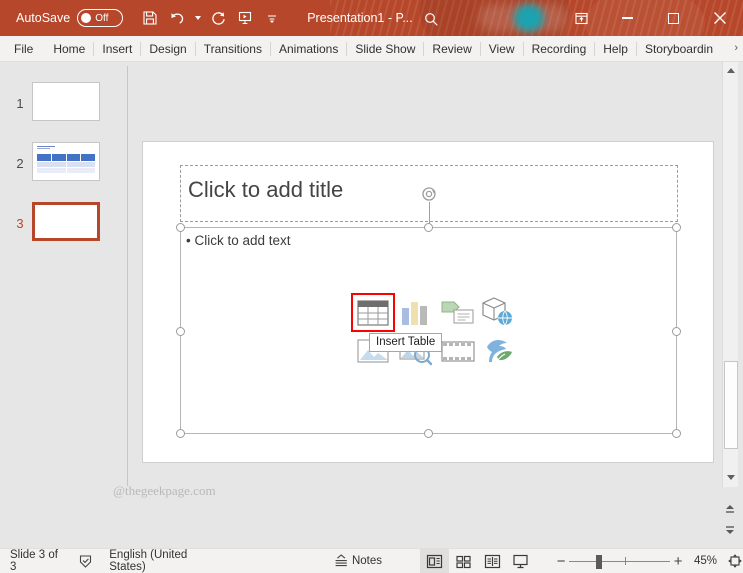 This screenshot has width=743, height=573. I want to click on content-placeholder-text: • Click to add text, so click(238, 240).